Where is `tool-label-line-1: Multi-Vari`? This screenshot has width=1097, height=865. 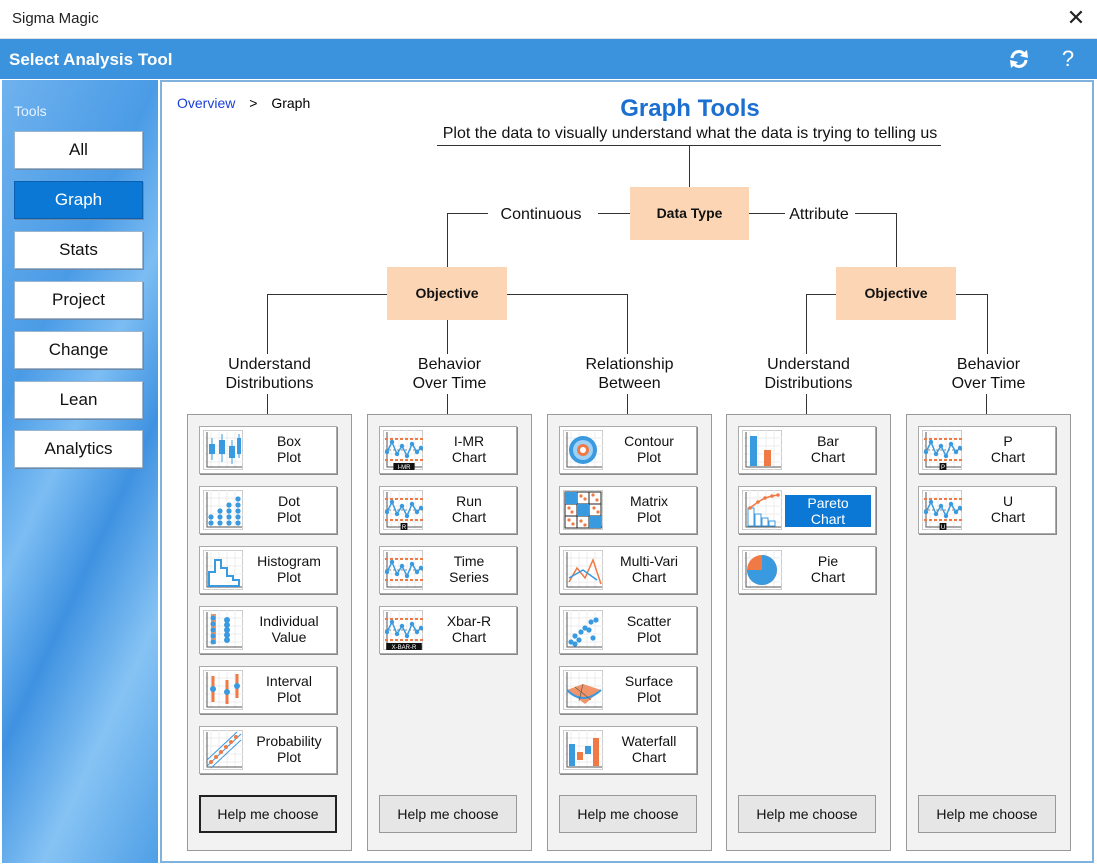
tool-label-line-1: Multi-Vari is located at coordinates (649, 561).